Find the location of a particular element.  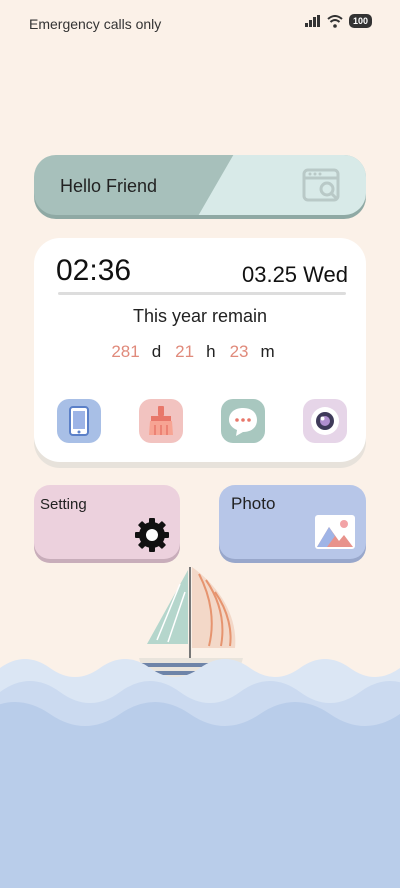

year-remain-label: This year remain is located at coordinates (200, 316).